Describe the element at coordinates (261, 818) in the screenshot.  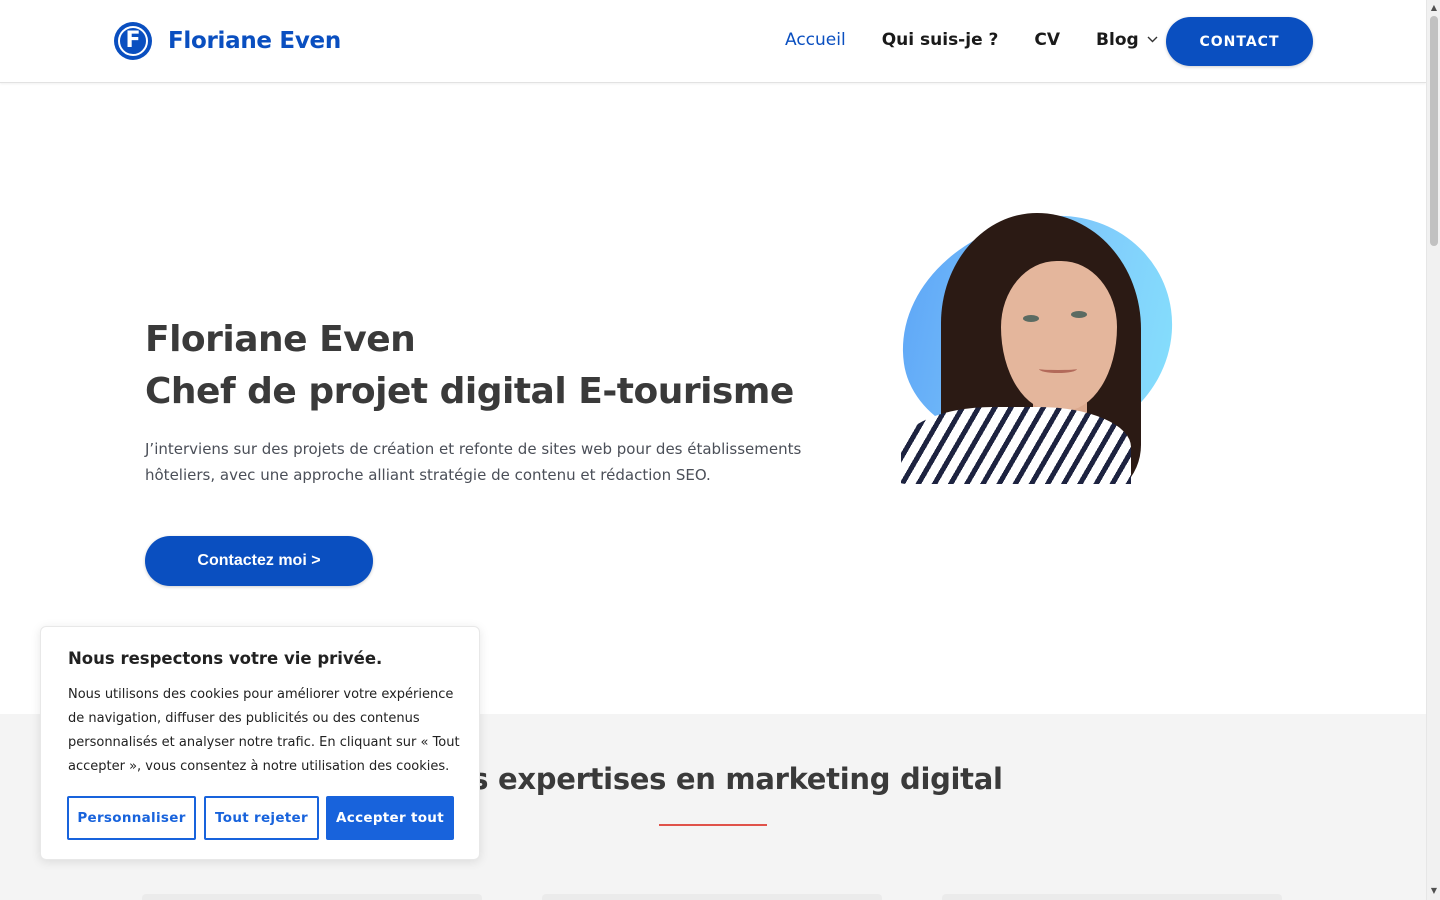
I see `cookie-reject-button: Tout rejeter` at that location.